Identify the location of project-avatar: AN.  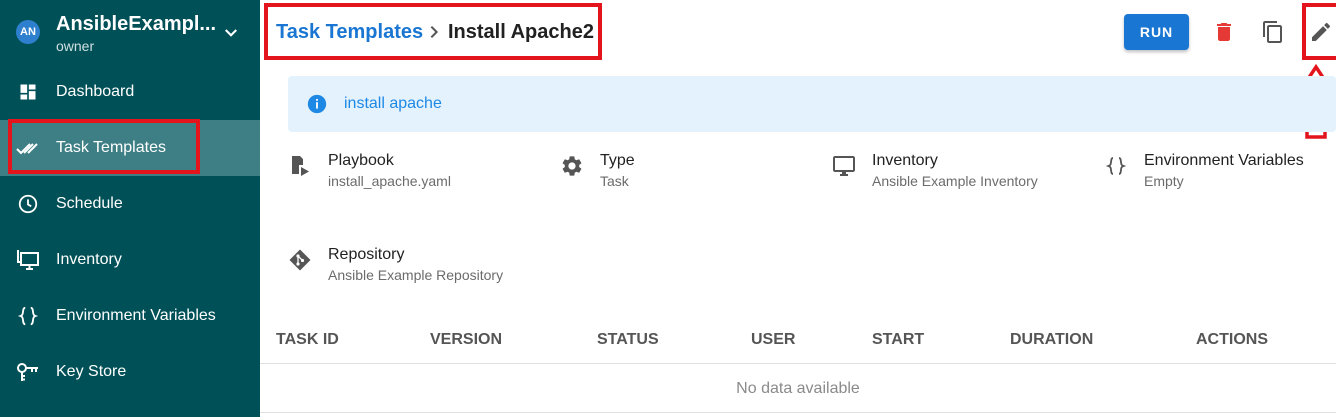
(28, 32).